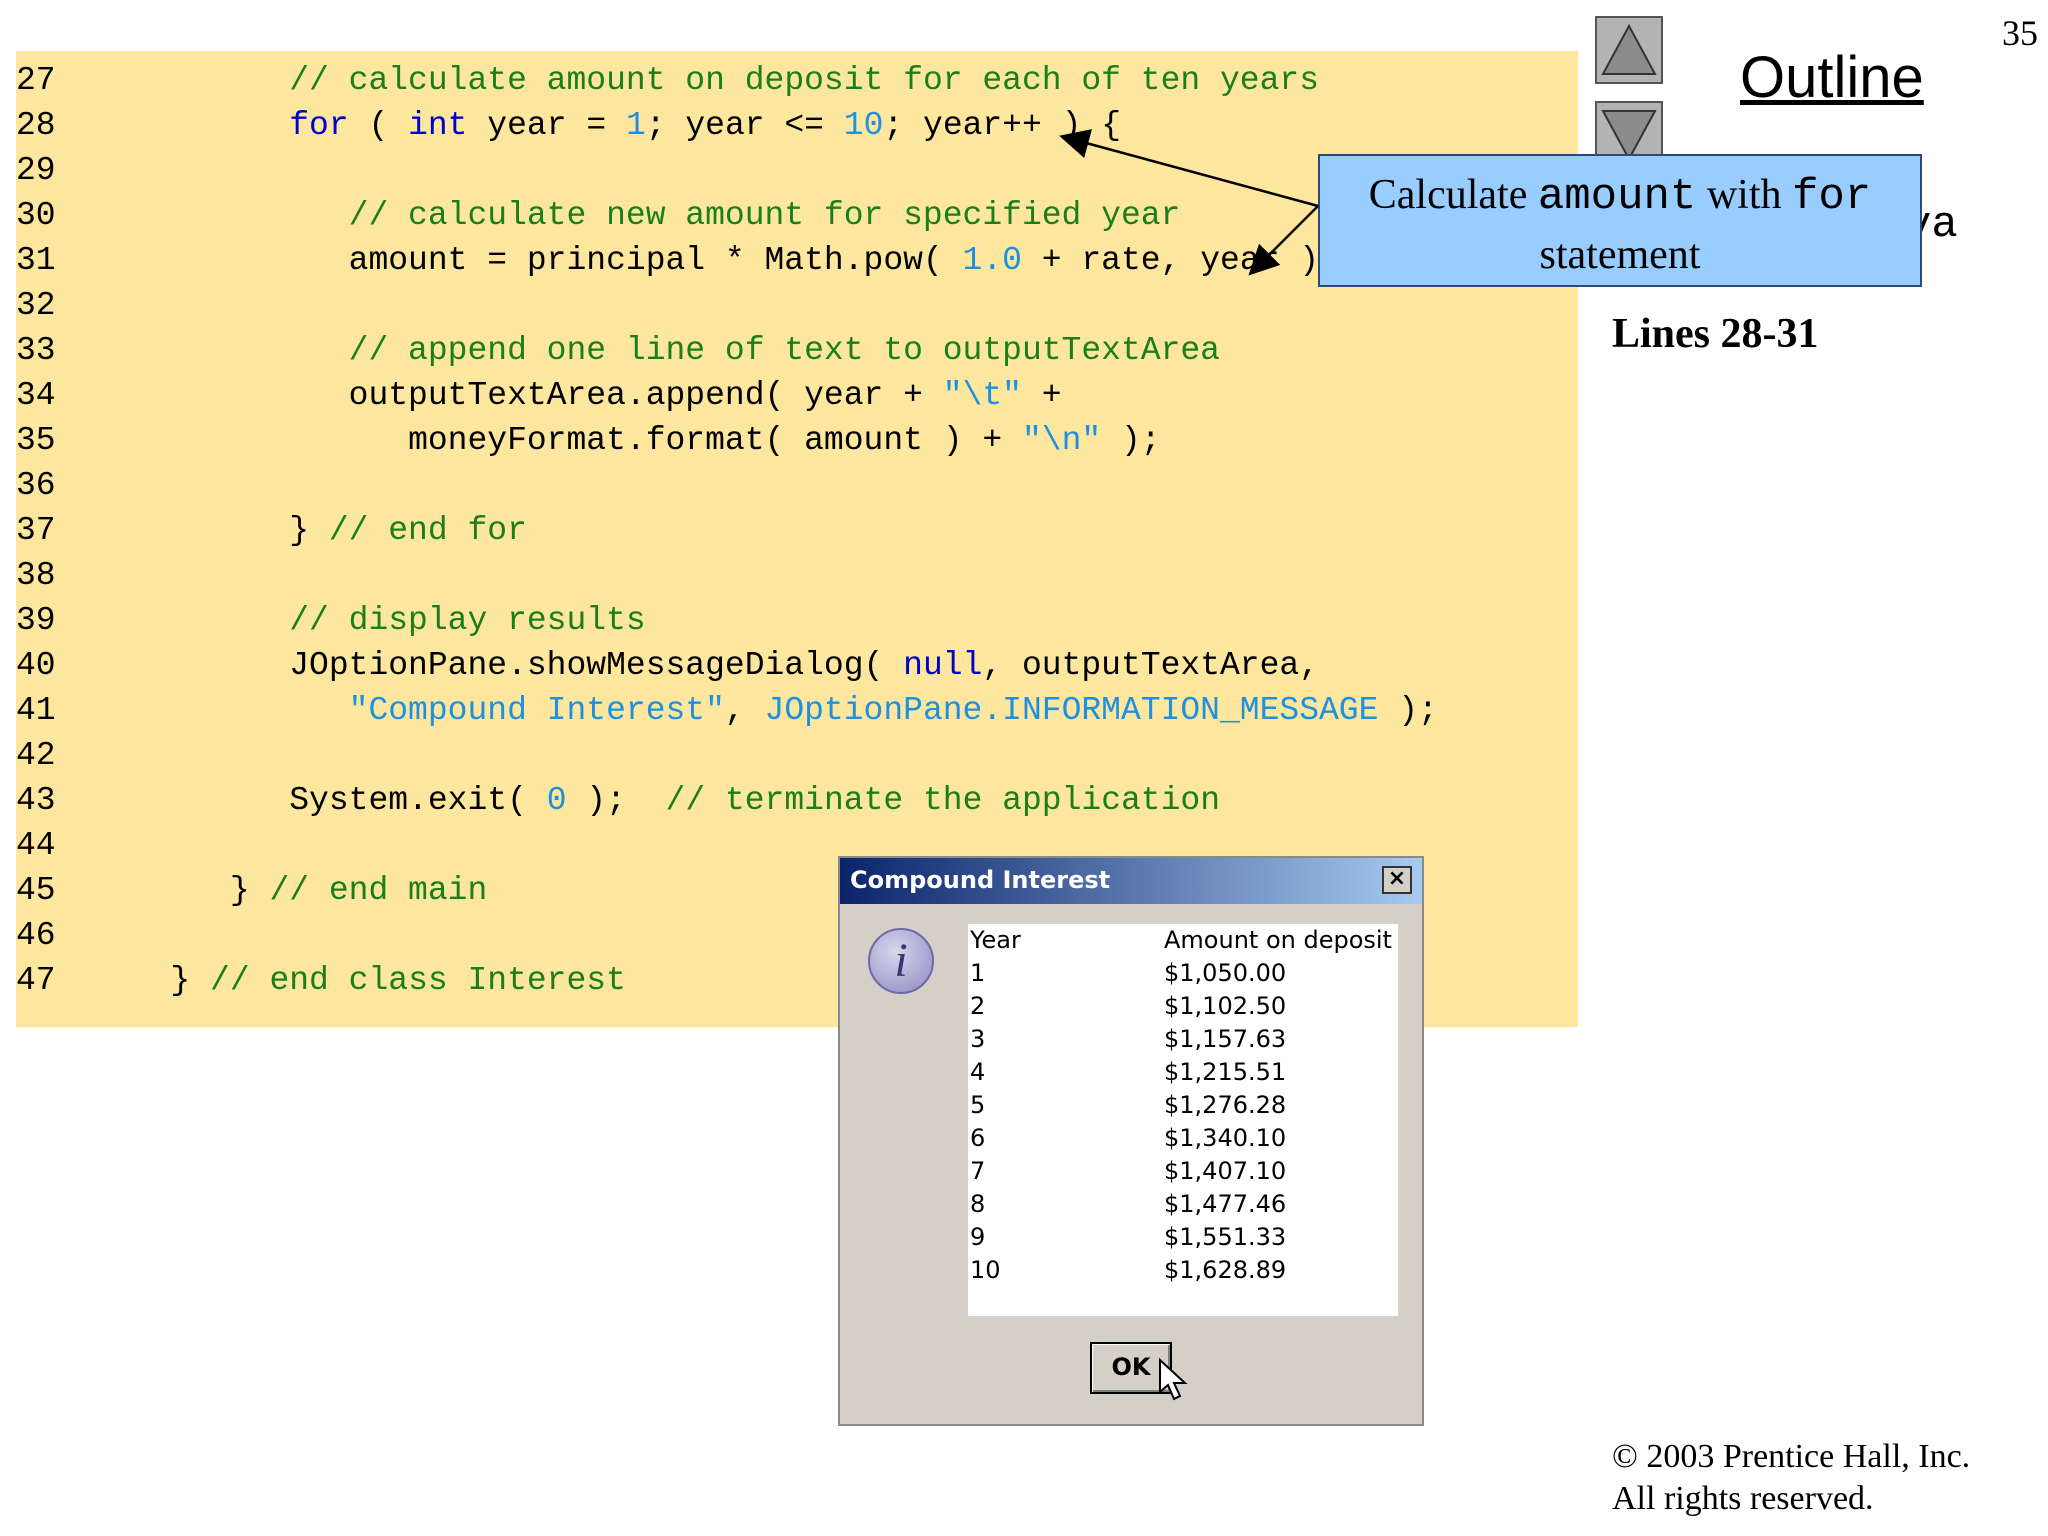  I want to click on code-text: + rate, year );, so click(1180, 260).